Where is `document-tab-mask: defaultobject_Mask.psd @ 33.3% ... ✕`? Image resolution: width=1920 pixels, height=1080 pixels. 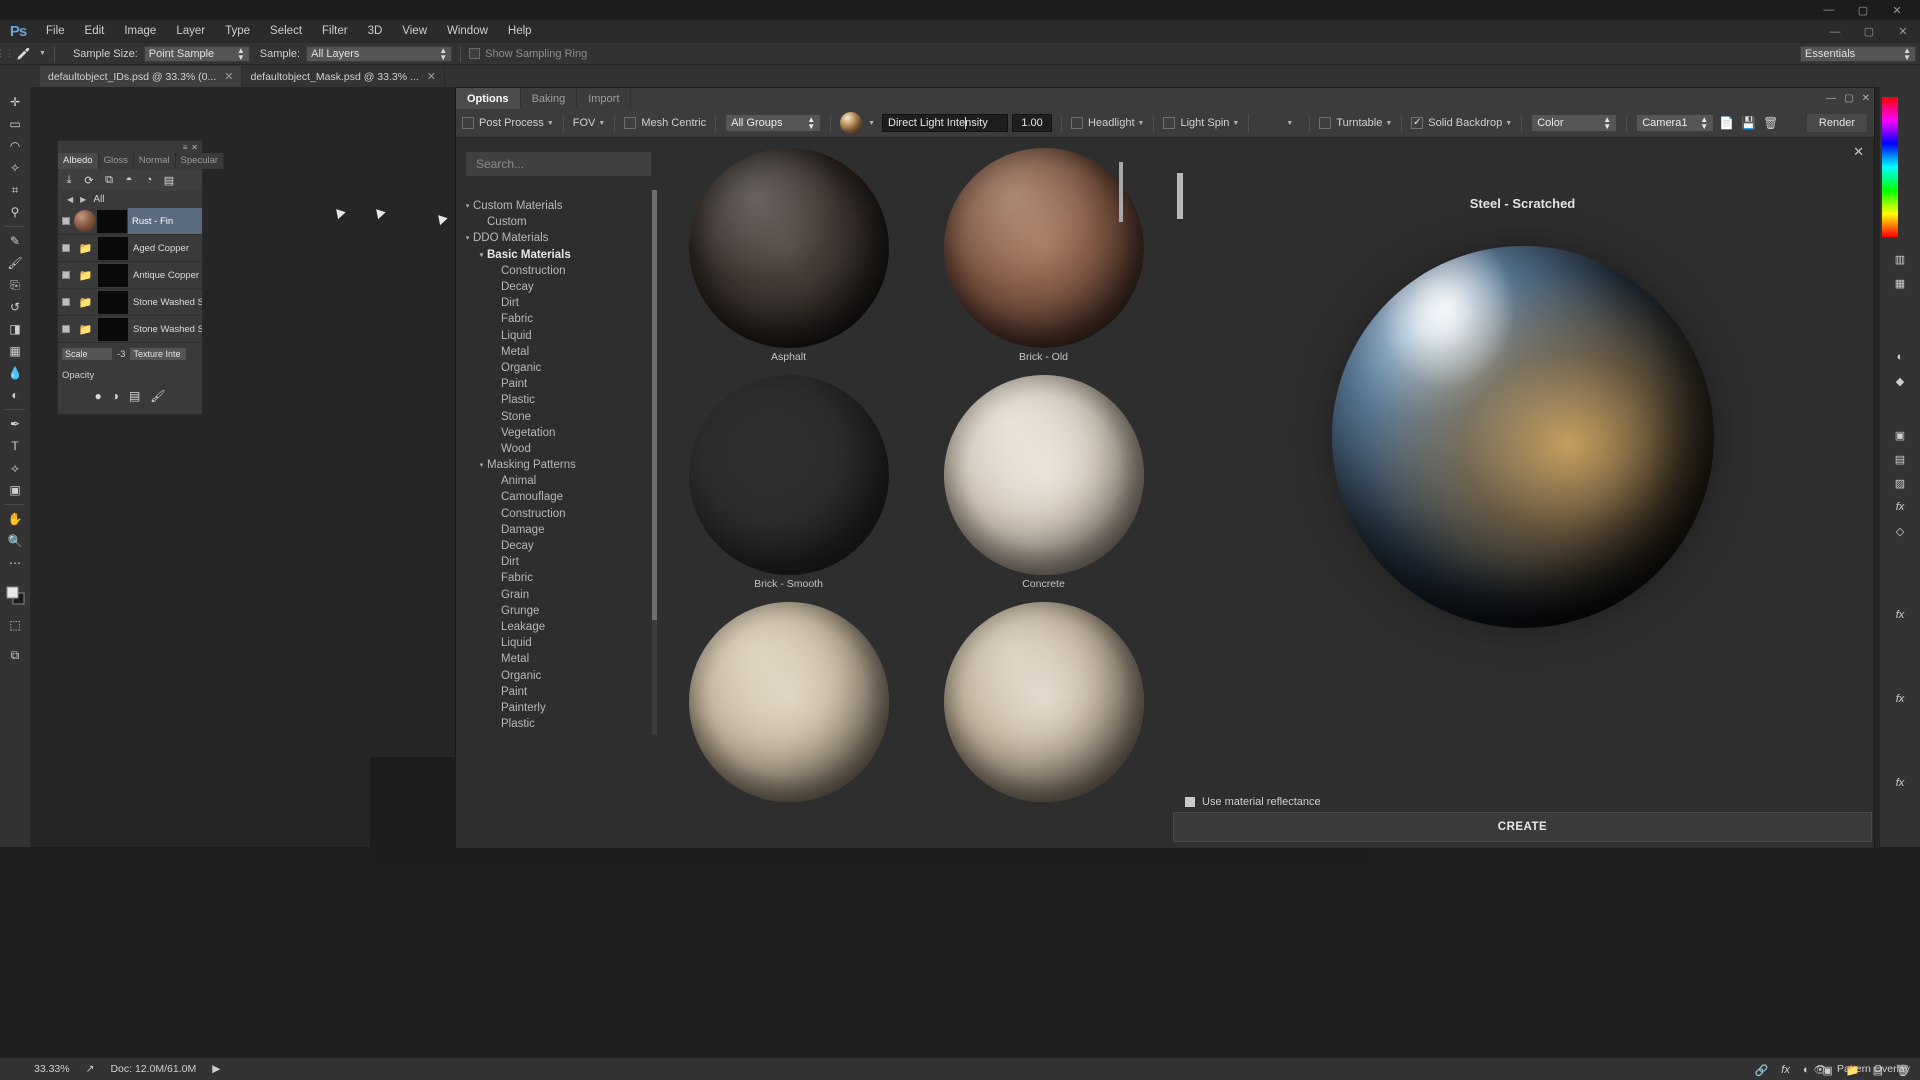 document-tab-mask: defaultobject_Mask.psd @ 33.3% ... ✕ is located at coordinates (343, 76).